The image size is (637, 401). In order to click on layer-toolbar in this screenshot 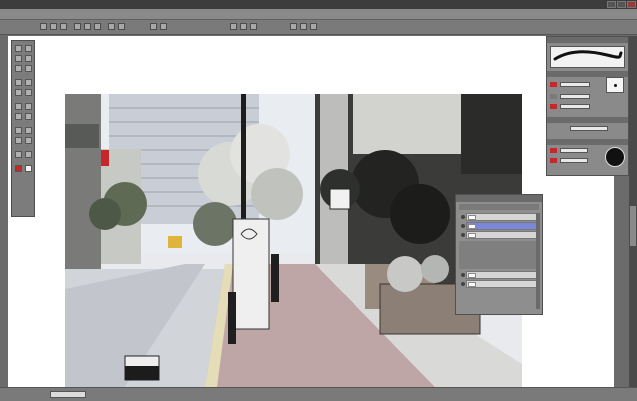, I will do `click(499, 207)`.